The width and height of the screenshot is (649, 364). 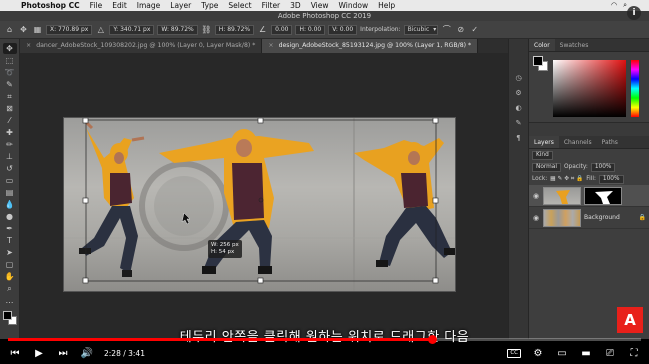 What do you see at coordinates (310, 29) in the screenshot?
I see `h-skew-field: H: 0.00` at bounding box center [310, 29].